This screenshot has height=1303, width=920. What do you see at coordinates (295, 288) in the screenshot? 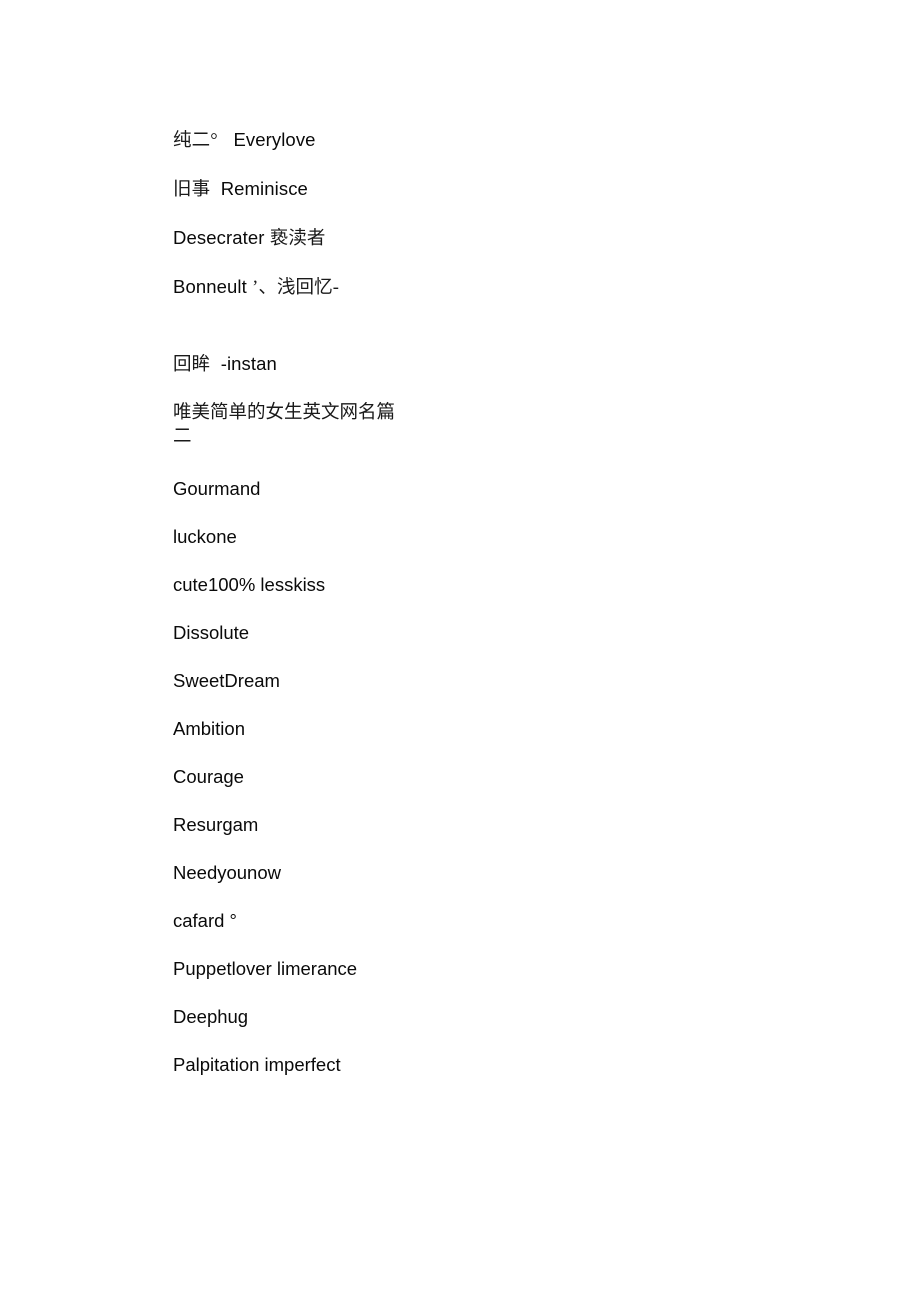
I see `name-entry-cjk: ’、浅回忆-` at bounding box center [295, 288].